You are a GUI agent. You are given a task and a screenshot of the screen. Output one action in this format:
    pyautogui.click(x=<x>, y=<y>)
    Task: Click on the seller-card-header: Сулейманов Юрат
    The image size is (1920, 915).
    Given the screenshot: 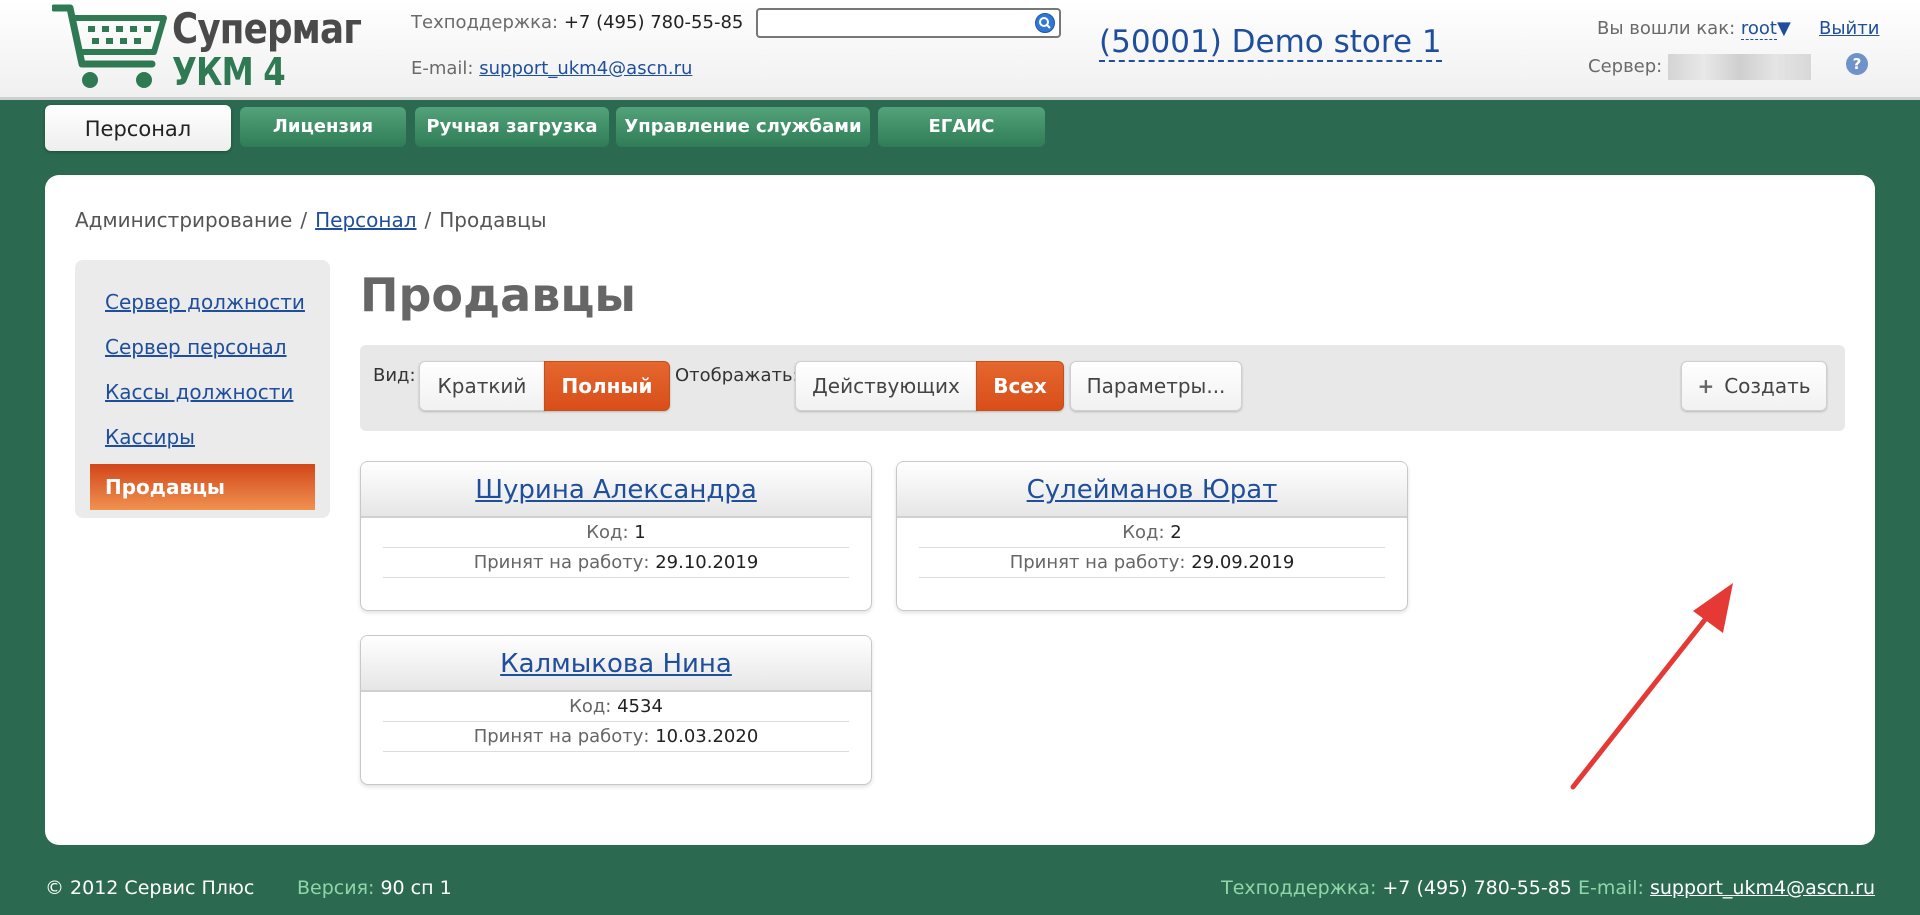 What is the action you would take?
    pyautogui.click(x=1152, y=490)
    